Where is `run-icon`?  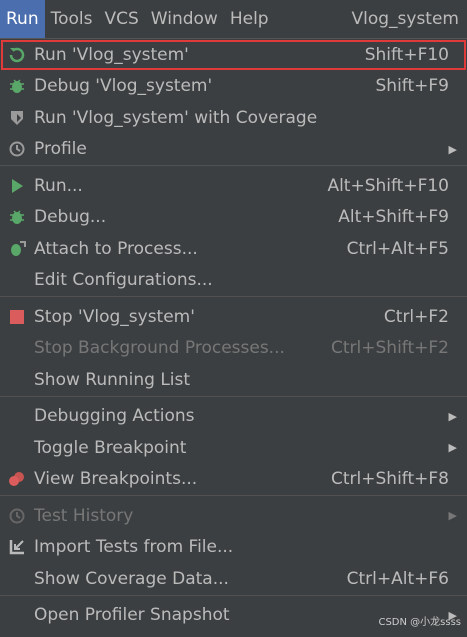 run-icon is located at coordinates (17, 186).